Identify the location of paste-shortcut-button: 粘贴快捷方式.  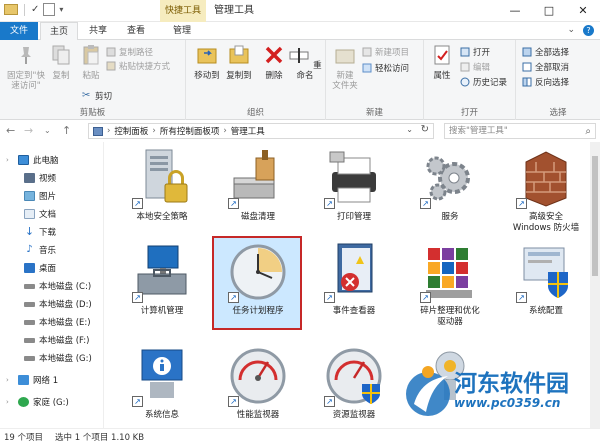
(138, 66).